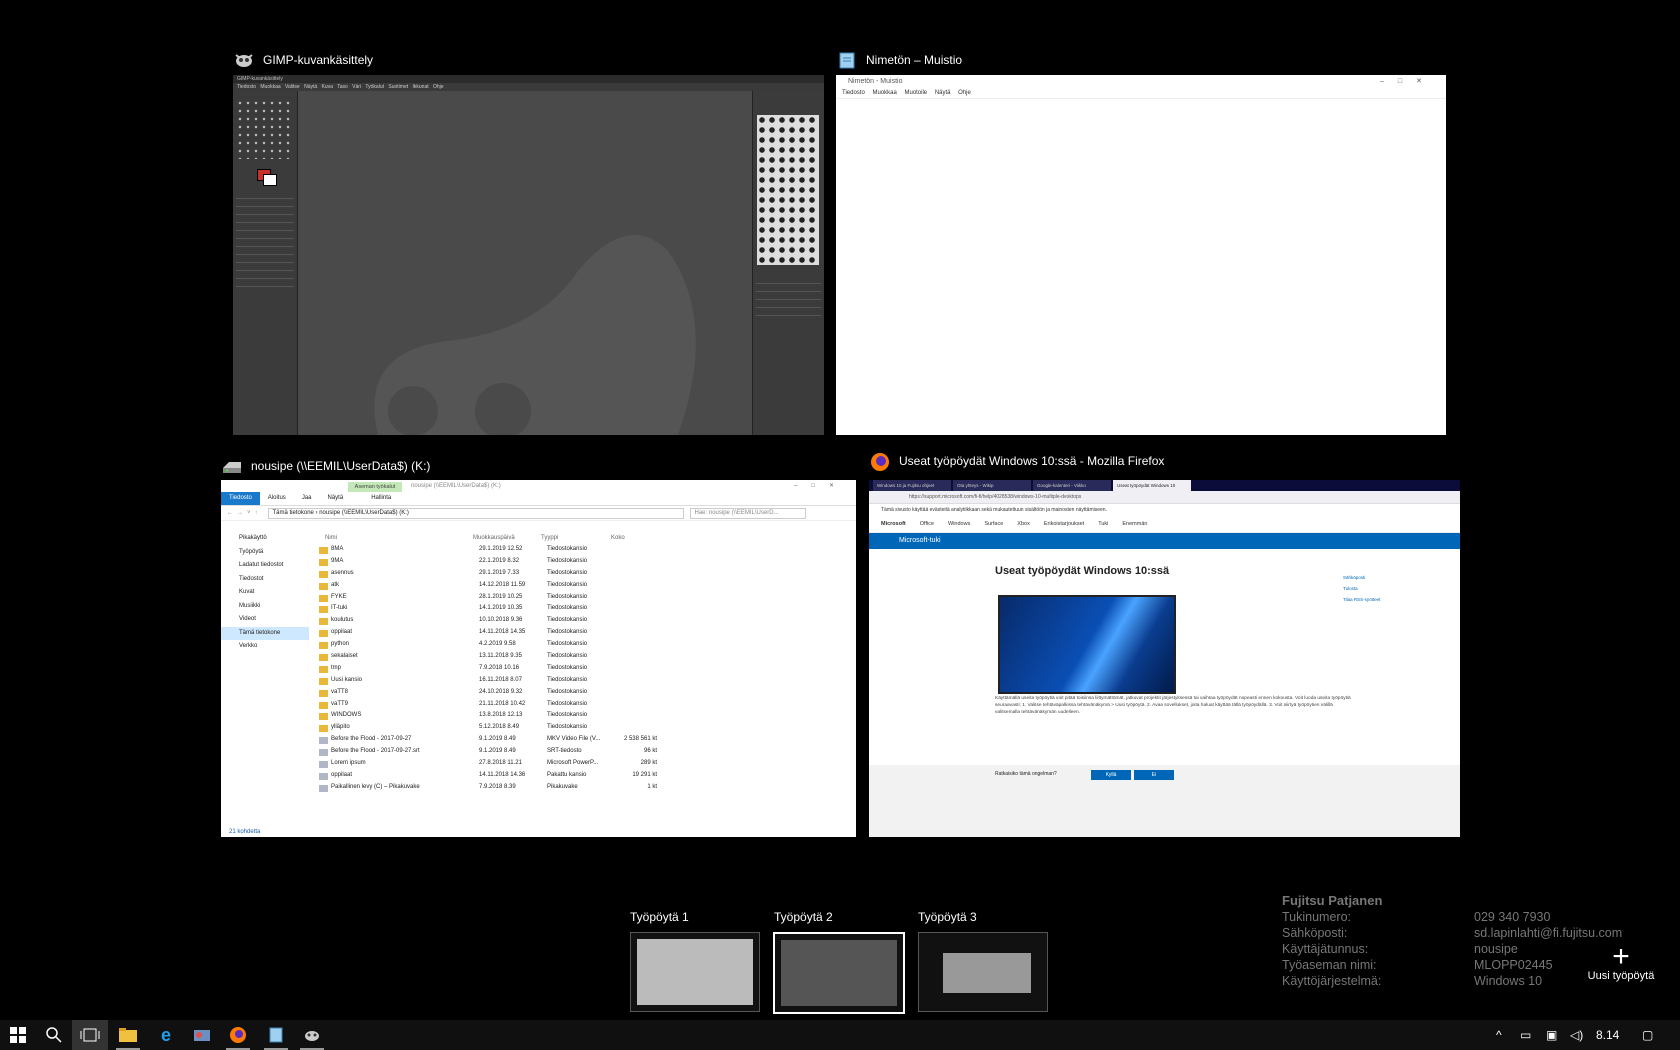 This screenshot has height=1050, width=1680. Describe the element at coordinates (1152, 485) in the screenshot. I see `browser-tab-active: Useat työpöydät Windows 10` at that location.